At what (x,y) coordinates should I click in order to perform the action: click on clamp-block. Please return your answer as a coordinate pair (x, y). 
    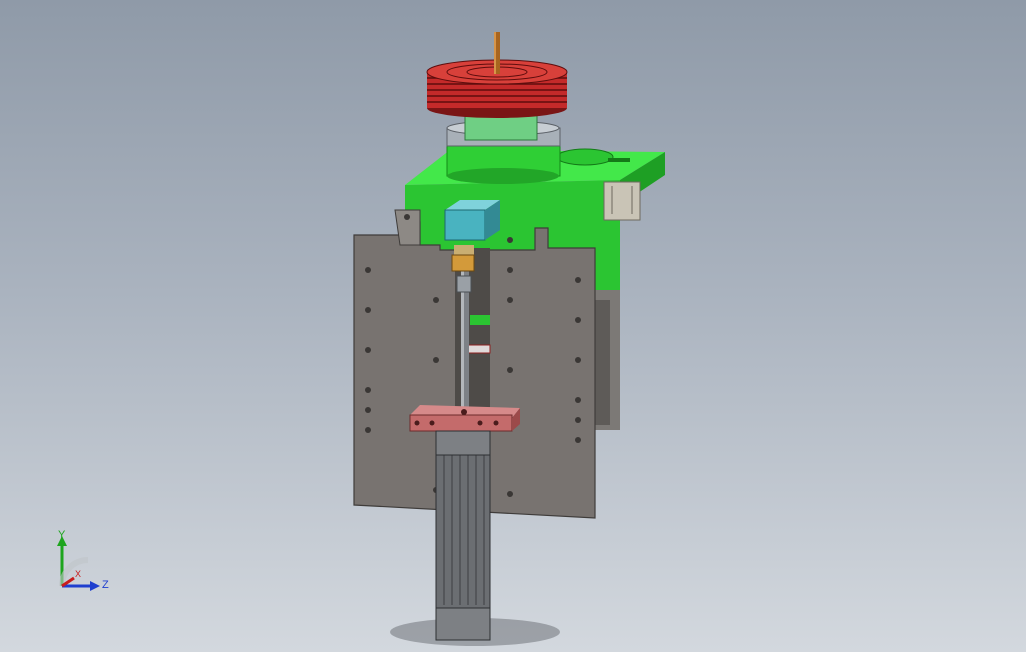
    Looking at the image, I should click on (464, 418).